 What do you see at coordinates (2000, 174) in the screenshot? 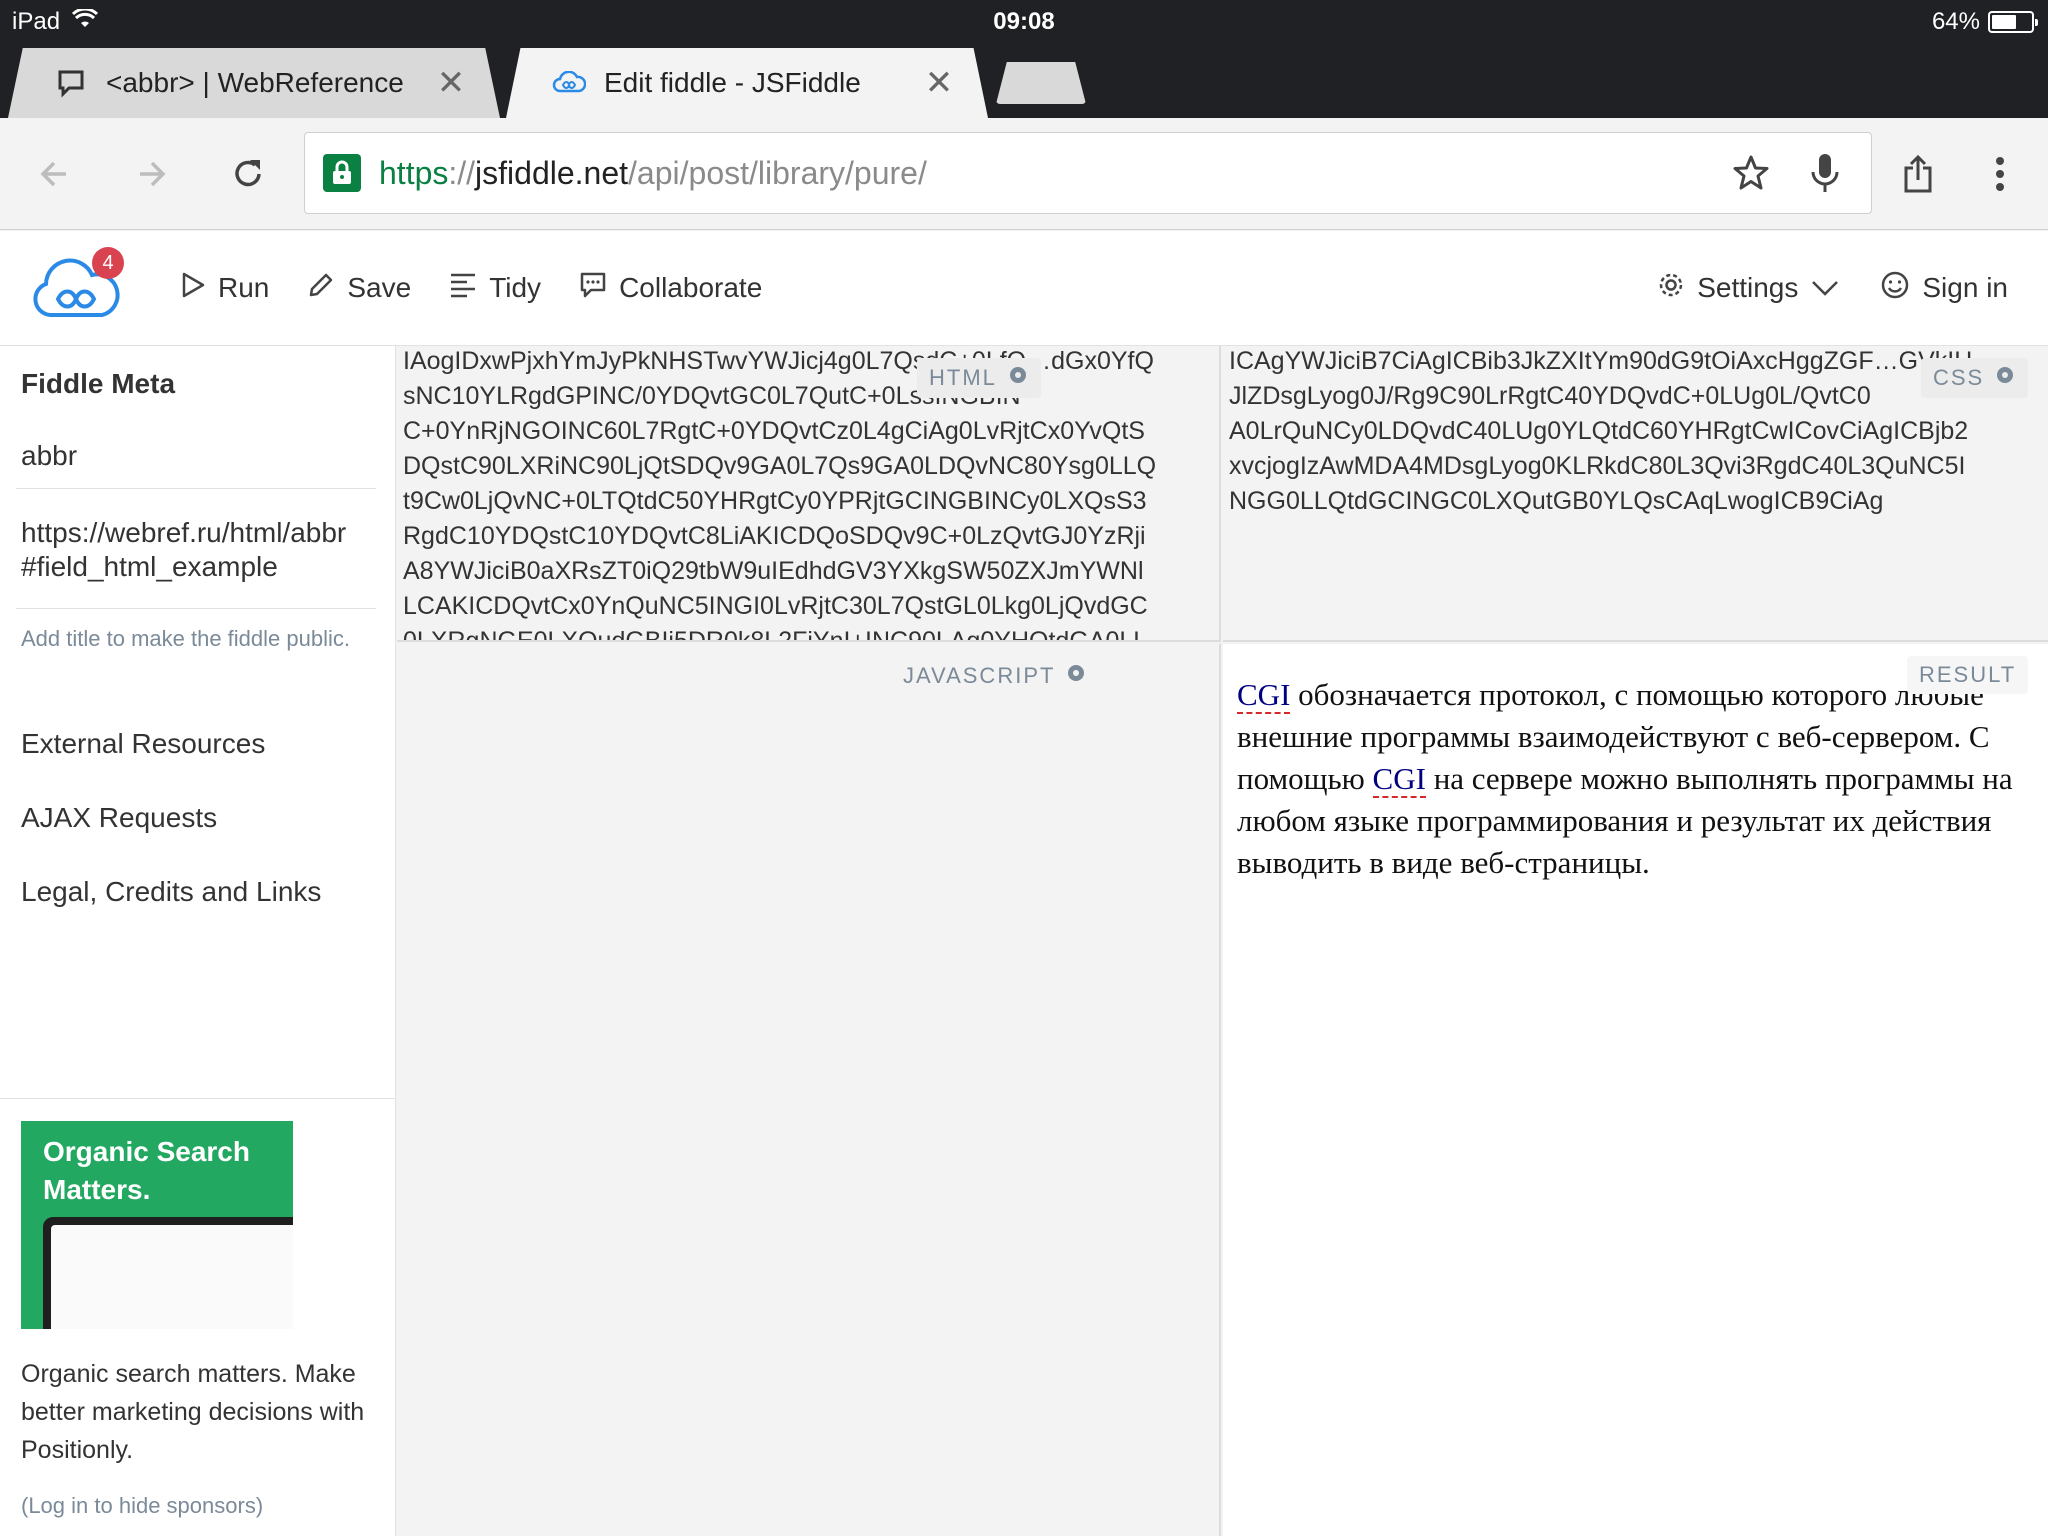
I see `menu-dots-icon` at bounding box center [2000, 174].